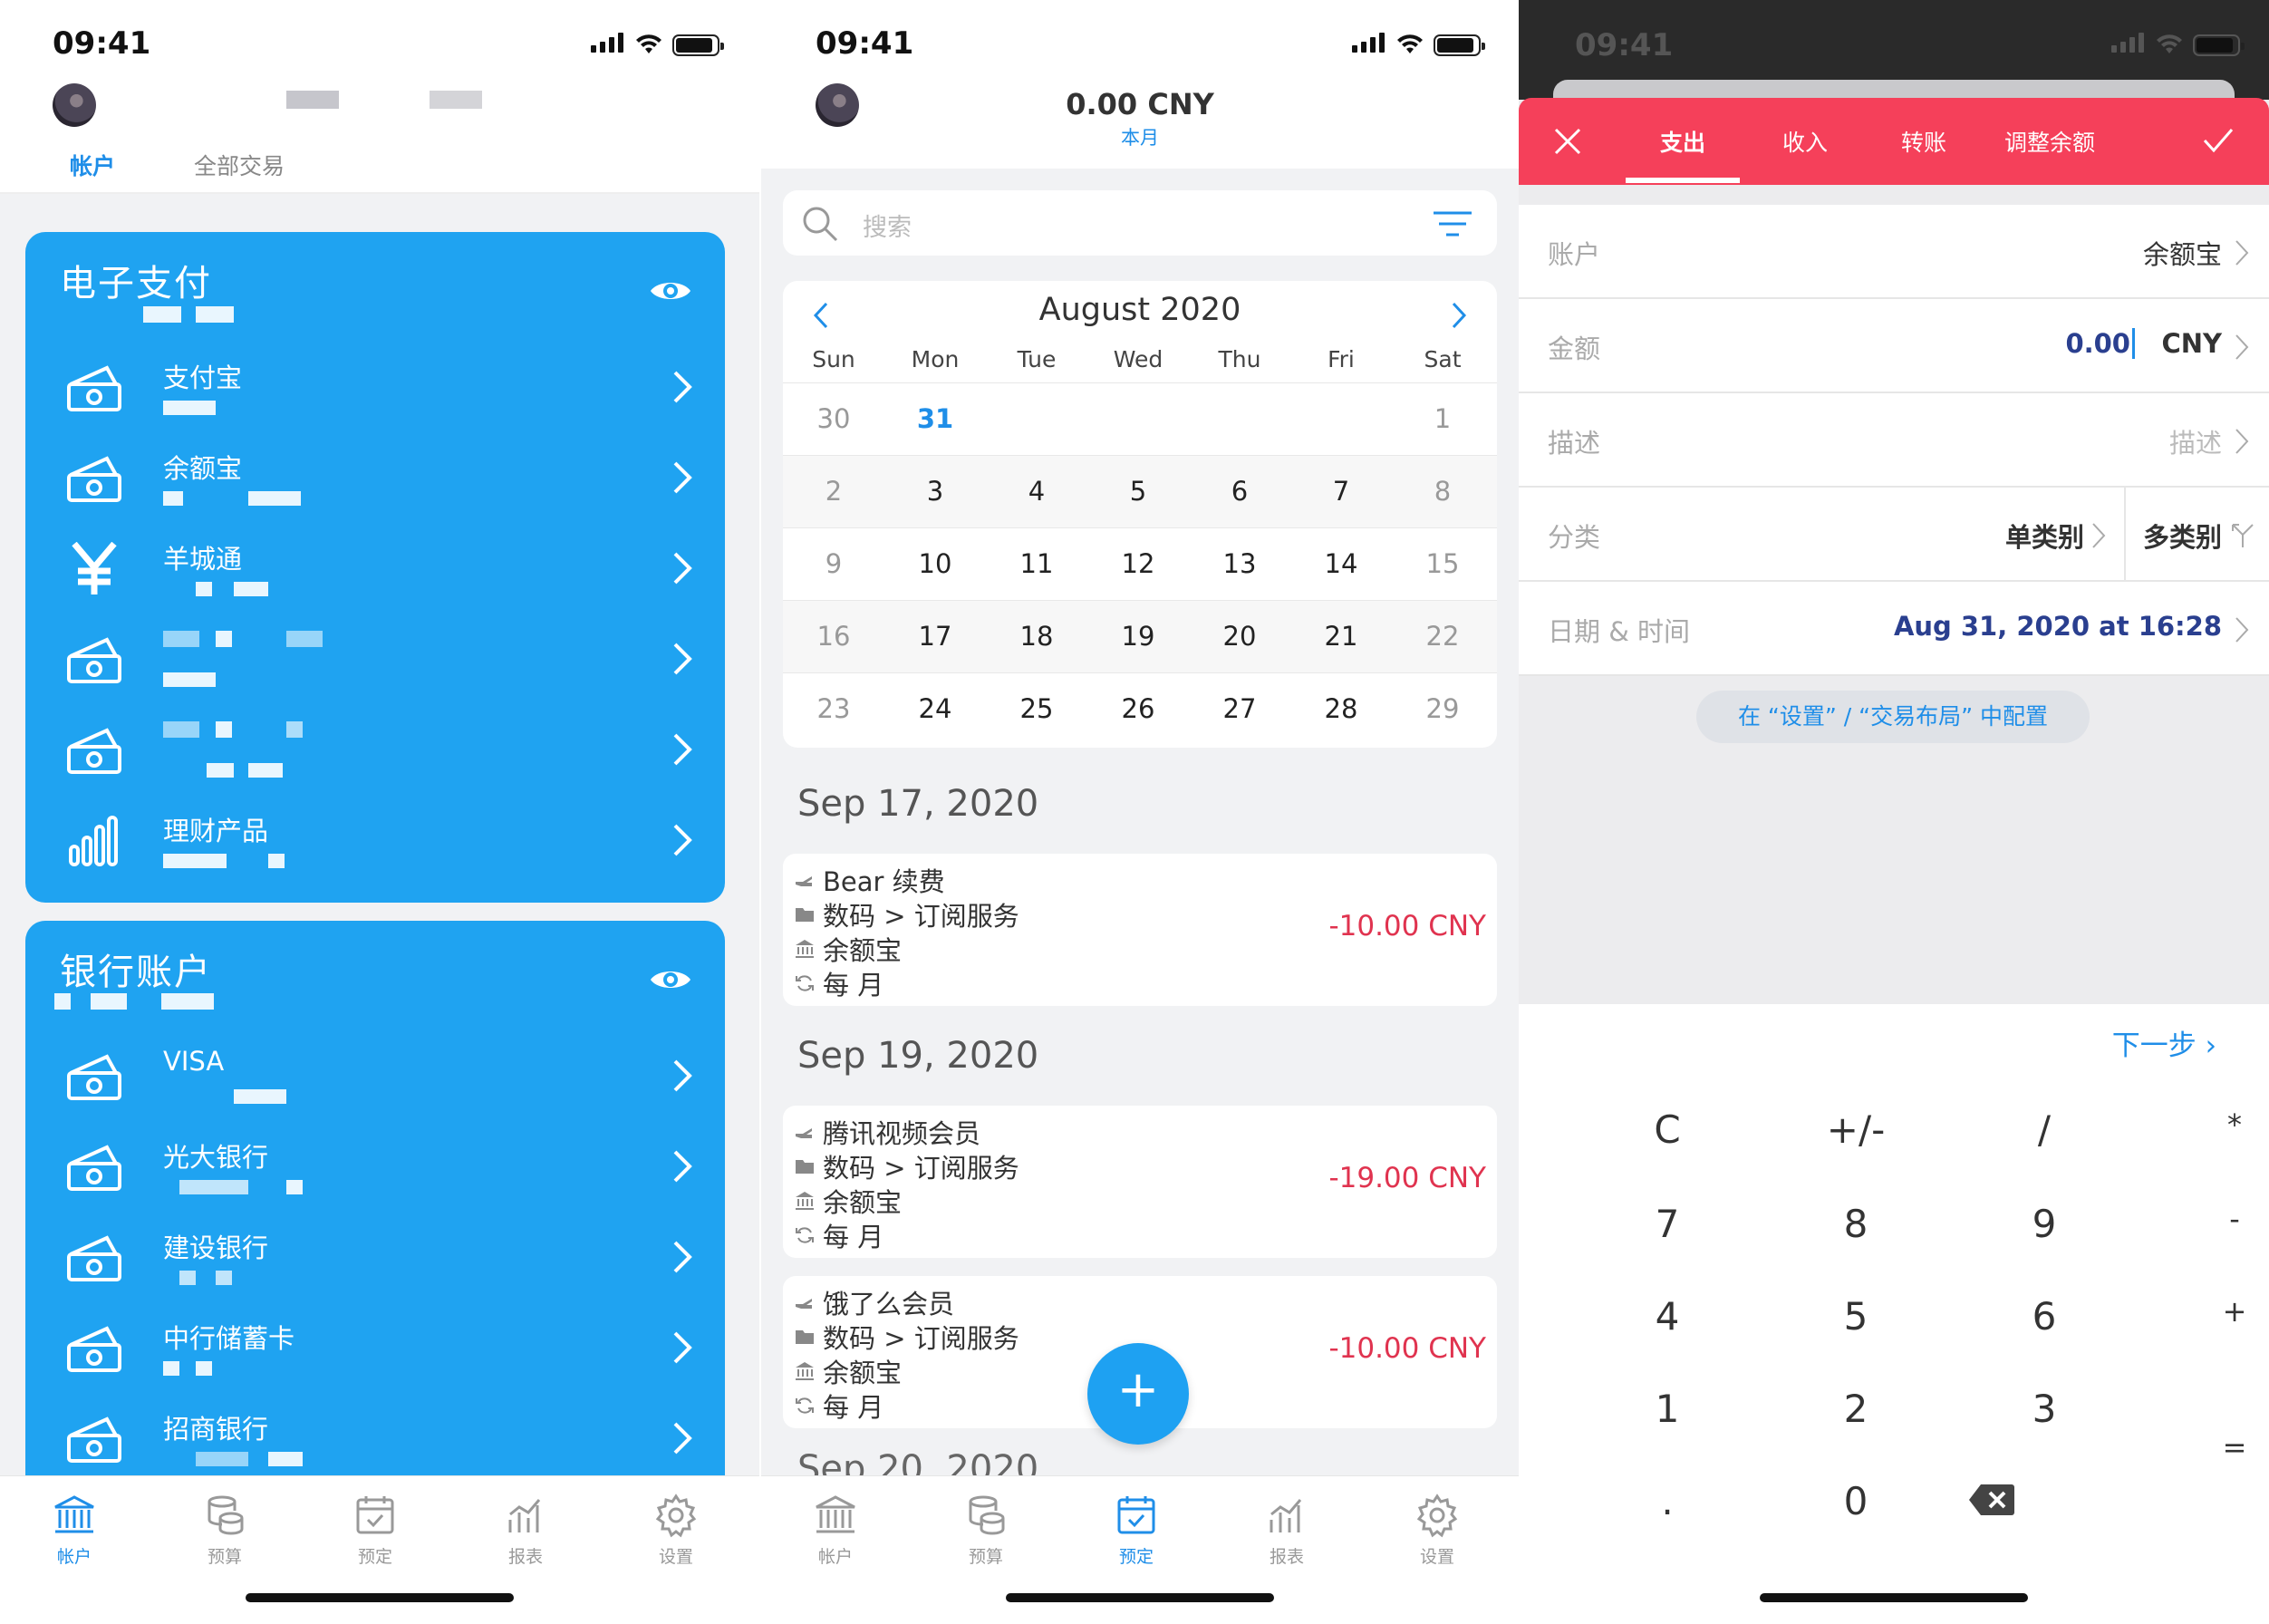  Describe the element at coordinates (1894, 629) in the screenshot. I see `datetime-field: 日期 & 时间 Aug 31, 2020 at 16:28` at that location.